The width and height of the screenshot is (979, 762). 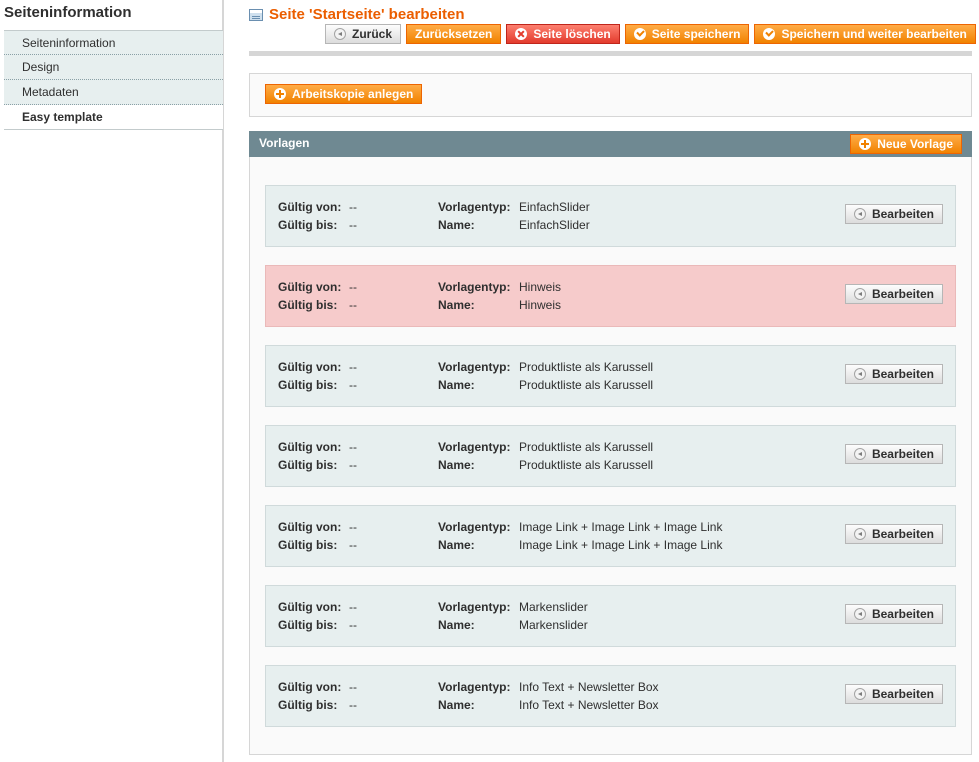 I want to click on create-workcopy-button: Arbeitskopie anlegen, so click(x=344, y=94).